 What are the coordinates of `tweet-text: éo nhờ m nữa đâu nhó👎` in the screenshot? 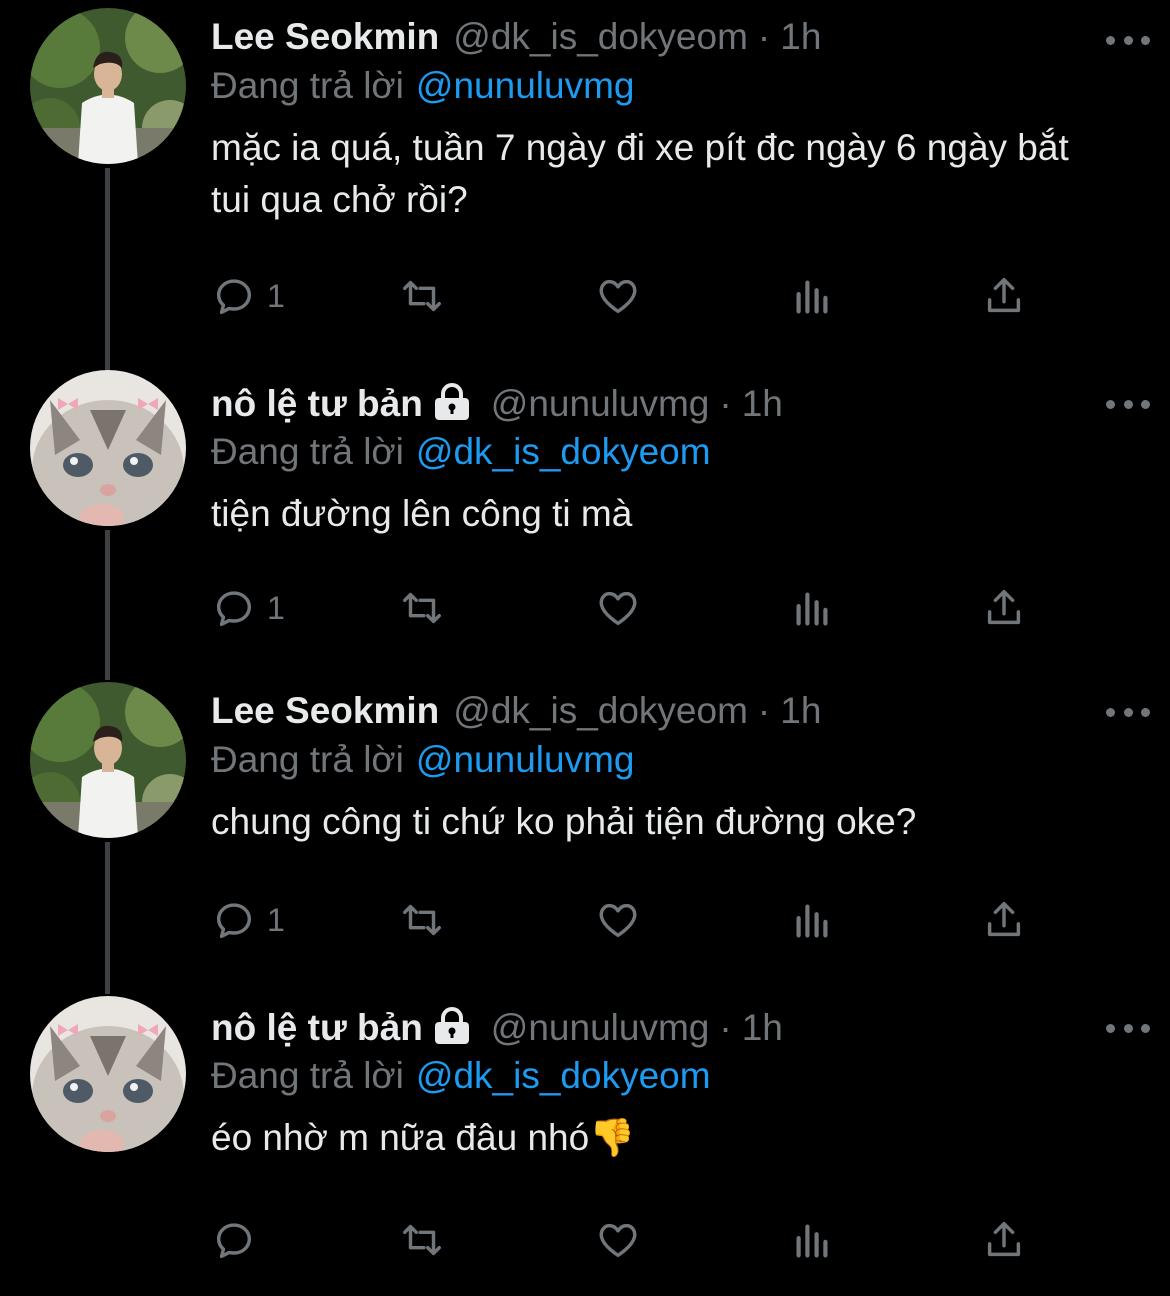 It's located at (423, 1137).